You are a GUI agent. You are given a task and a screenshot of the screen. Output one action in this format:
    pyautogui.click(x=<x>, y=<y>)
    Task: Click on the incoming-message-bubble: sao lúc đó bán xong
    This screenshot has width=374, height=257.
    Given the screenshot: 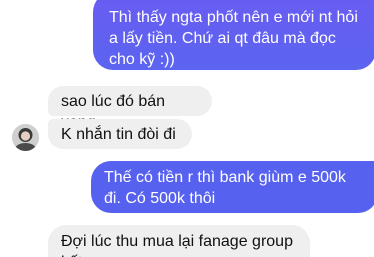 What is the action you would take?
    pyautogui.click(x=130, y=108)
    